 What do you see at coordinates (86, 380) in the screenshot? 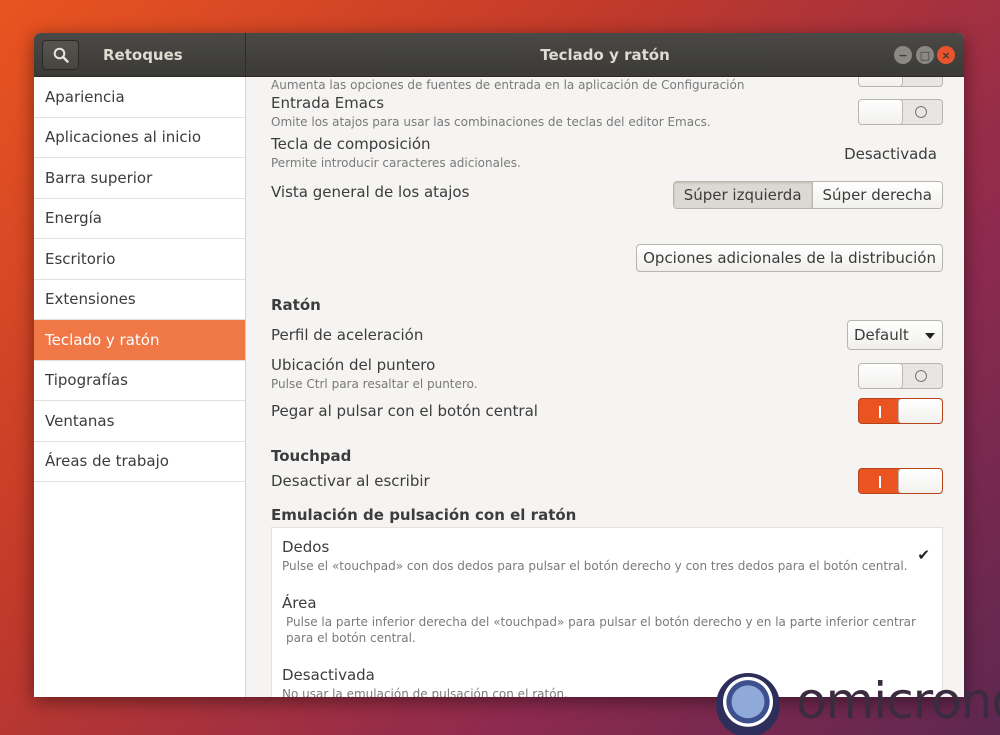
I see `sidebar-item-label: Tipografías` at bounding box center [86, 380].